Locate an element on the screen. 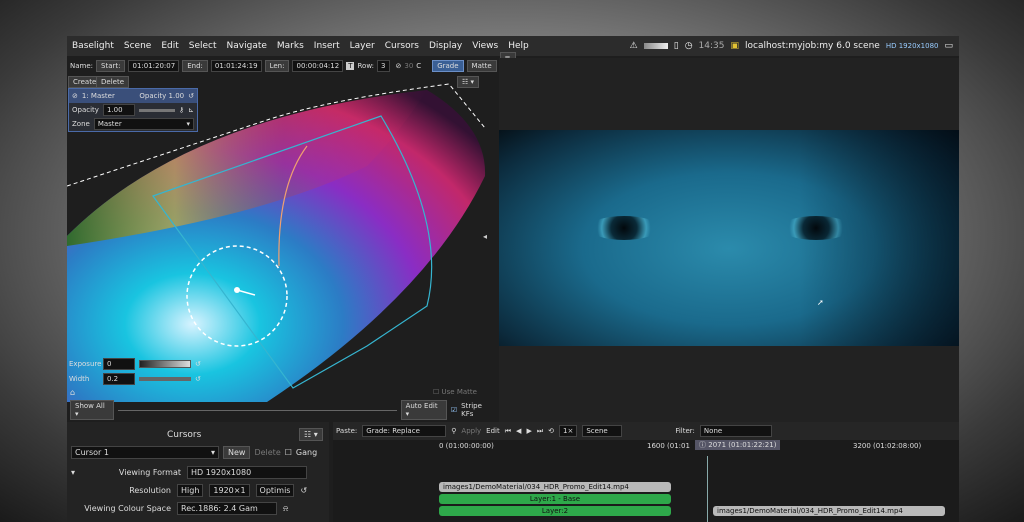  cursors-options-button: ☷ ▾ is located at coordinates (311, 434).